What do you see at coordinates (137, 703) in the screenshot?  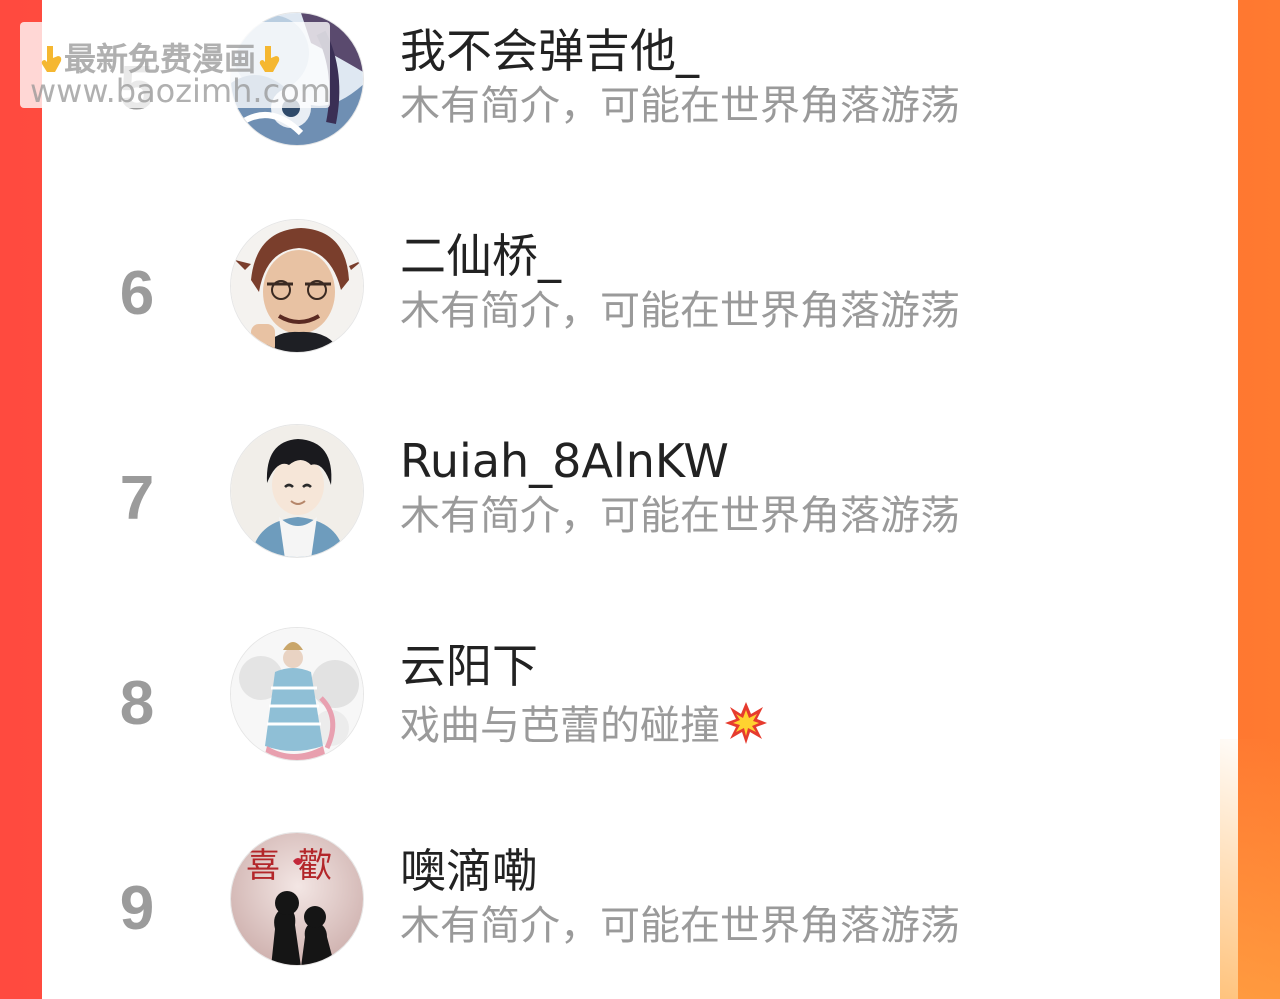 I see `rank-number: 8` at bounding box center [137, 703].